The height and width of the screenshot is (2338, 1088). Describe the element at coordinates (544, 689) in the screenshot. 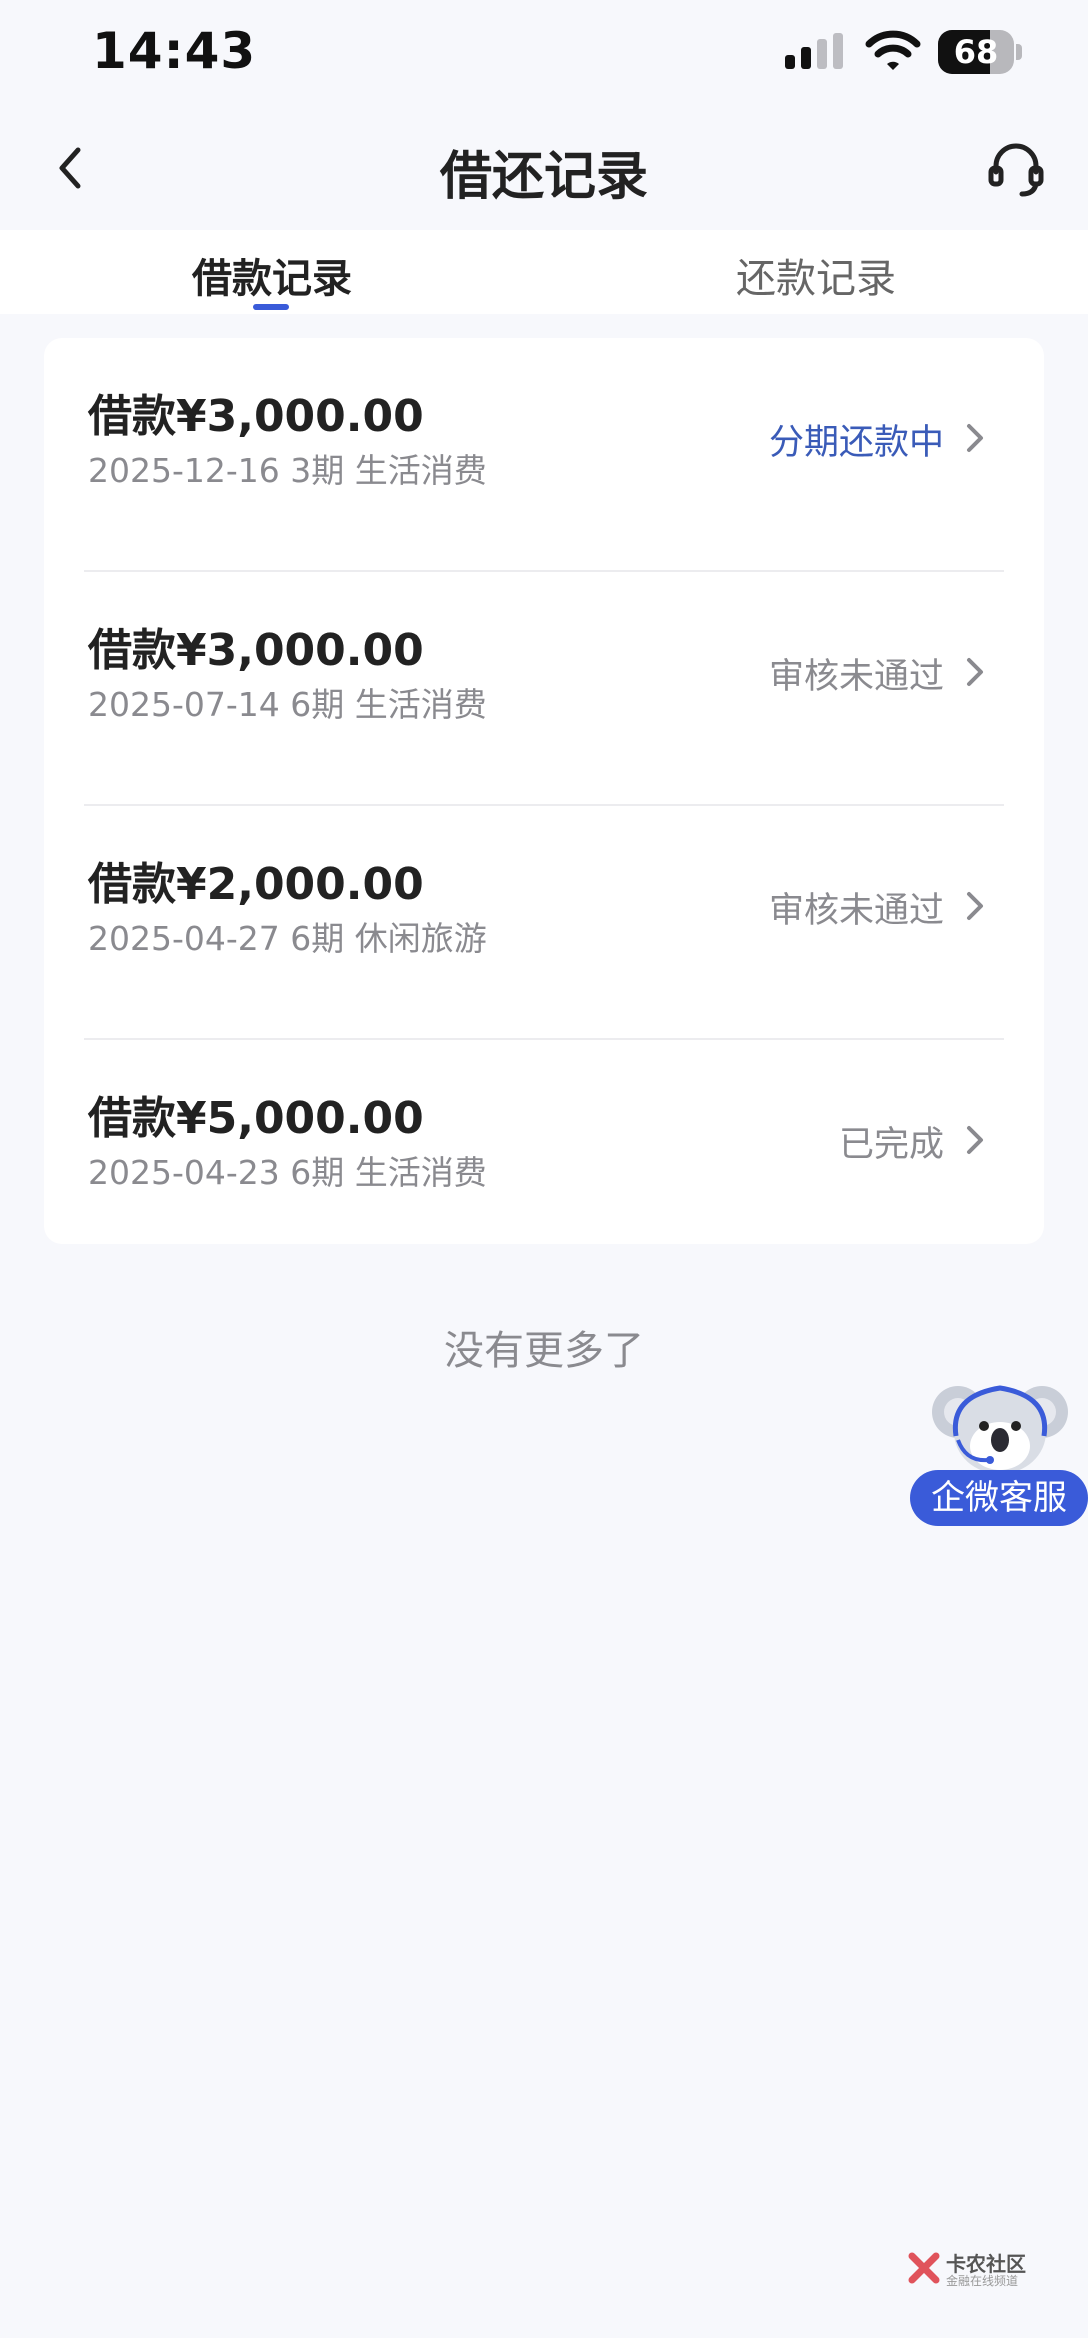

I see `record-item: 借款¥3,000.00 2025-07-14 6期 生活消费 审核未通过` at that location.